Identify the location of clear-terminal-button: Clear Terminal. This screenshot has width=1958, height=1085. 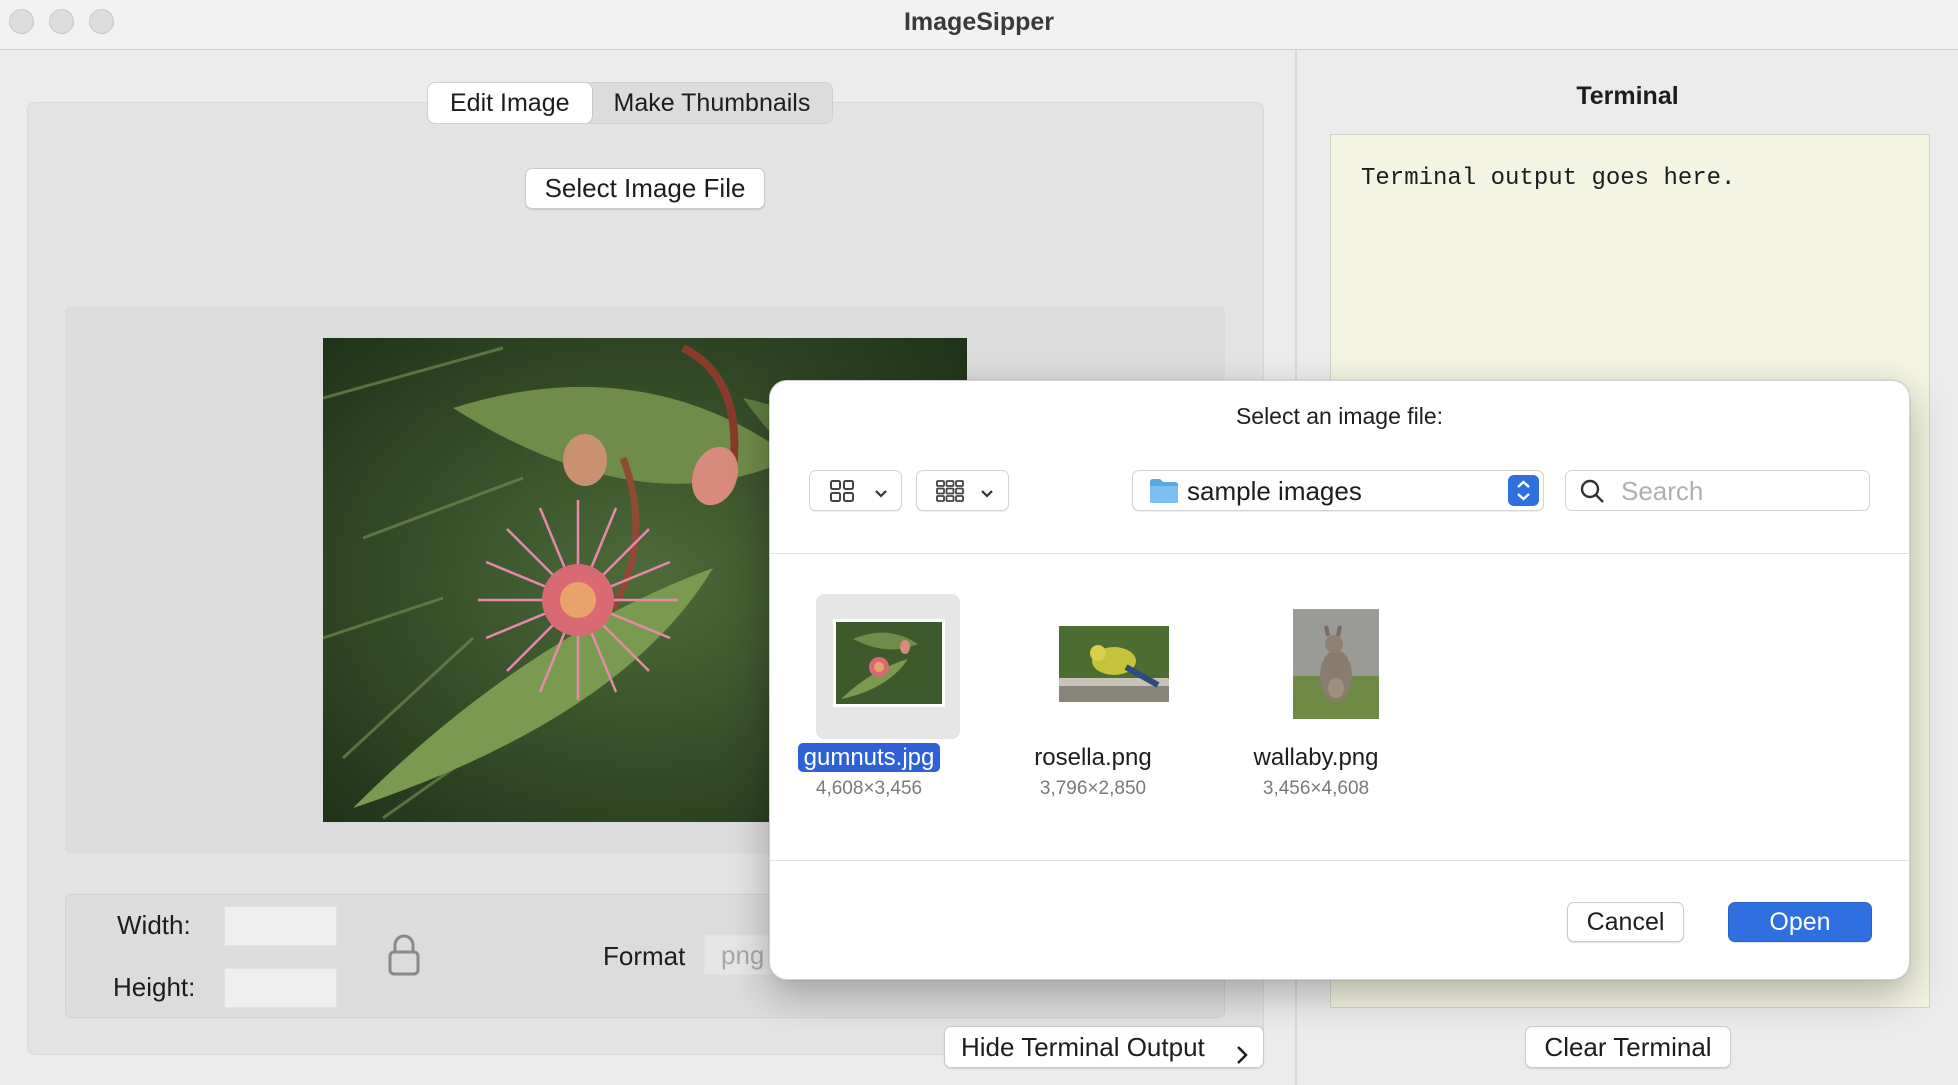
(1628, 1047).